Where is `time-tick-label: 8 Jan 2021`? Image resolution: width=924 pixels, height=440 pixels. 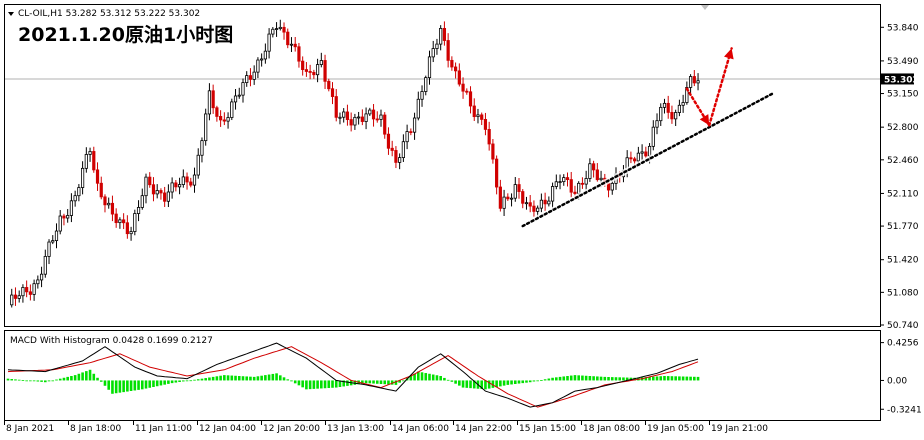
time-tick-label: 8 Jan 2021 is located at coordinates (30, 429).